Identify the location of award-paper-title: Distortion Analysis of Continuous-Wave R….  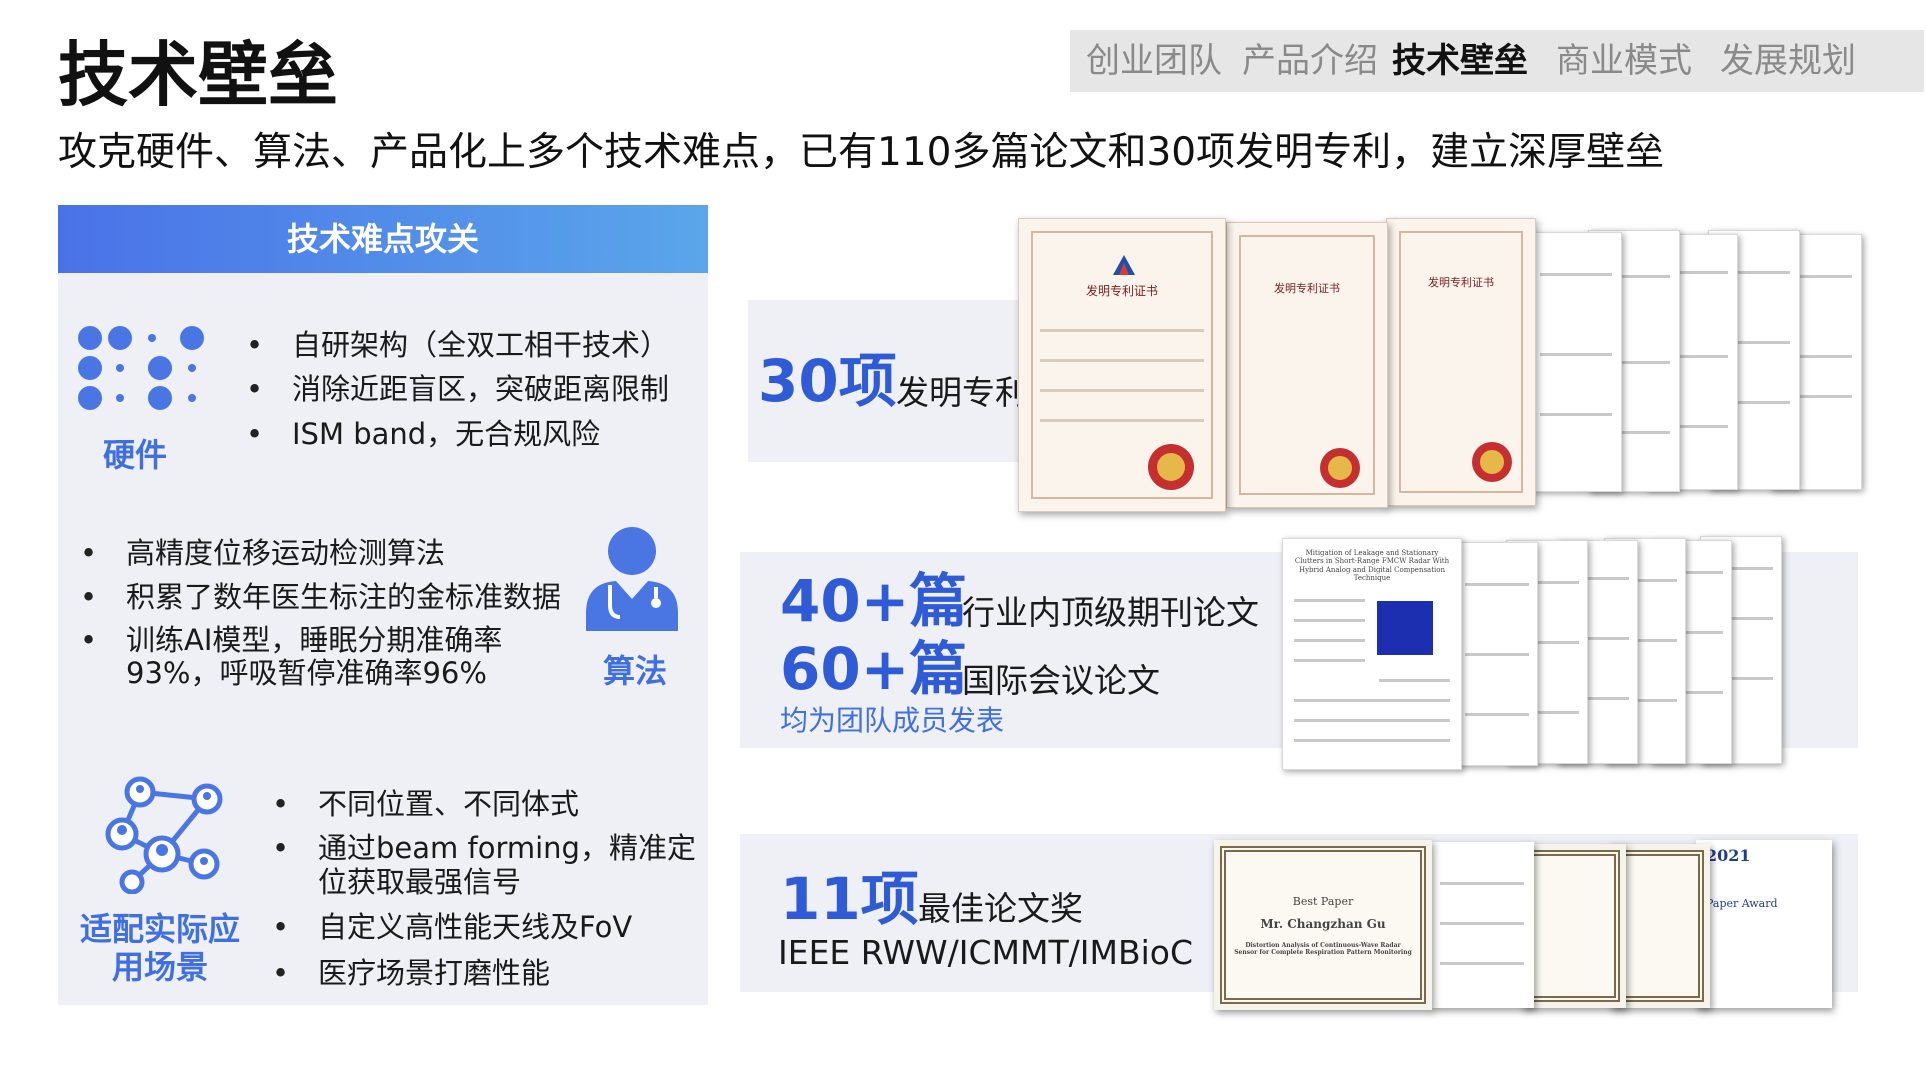
(1323, 949).